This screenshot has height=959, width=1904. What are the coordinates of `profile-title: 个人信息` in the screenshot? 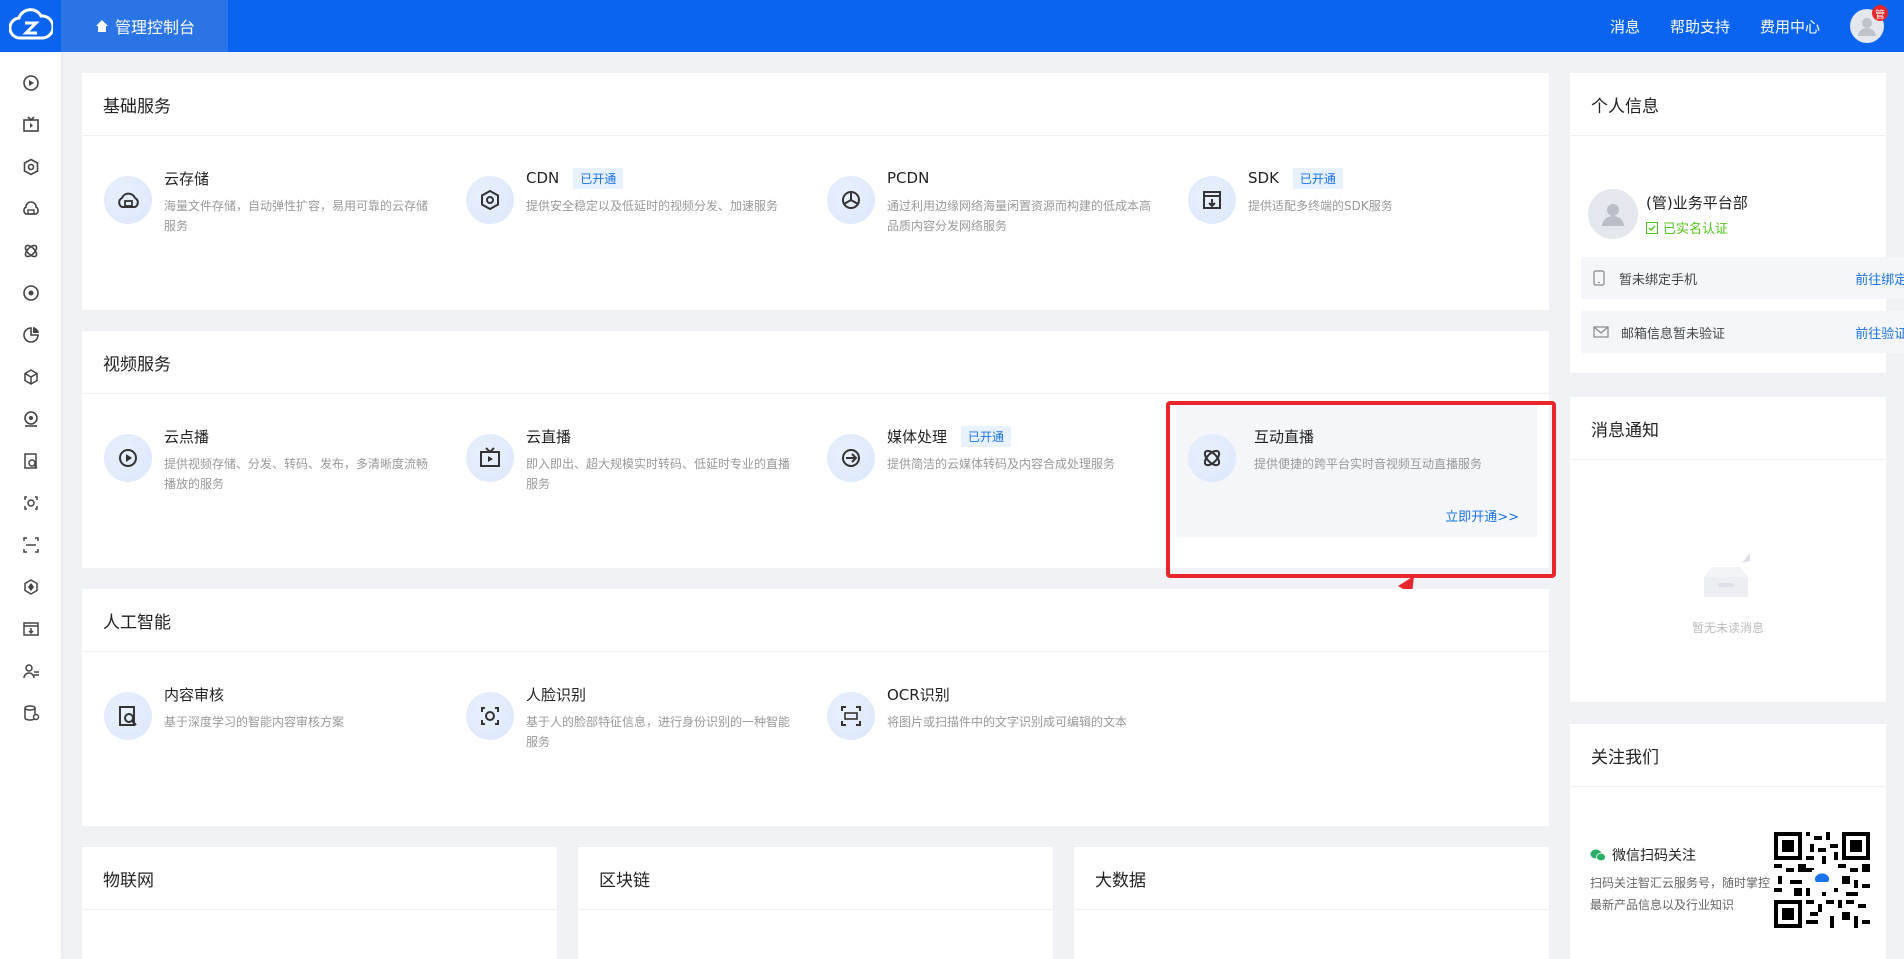 It's located at (1728, 104).